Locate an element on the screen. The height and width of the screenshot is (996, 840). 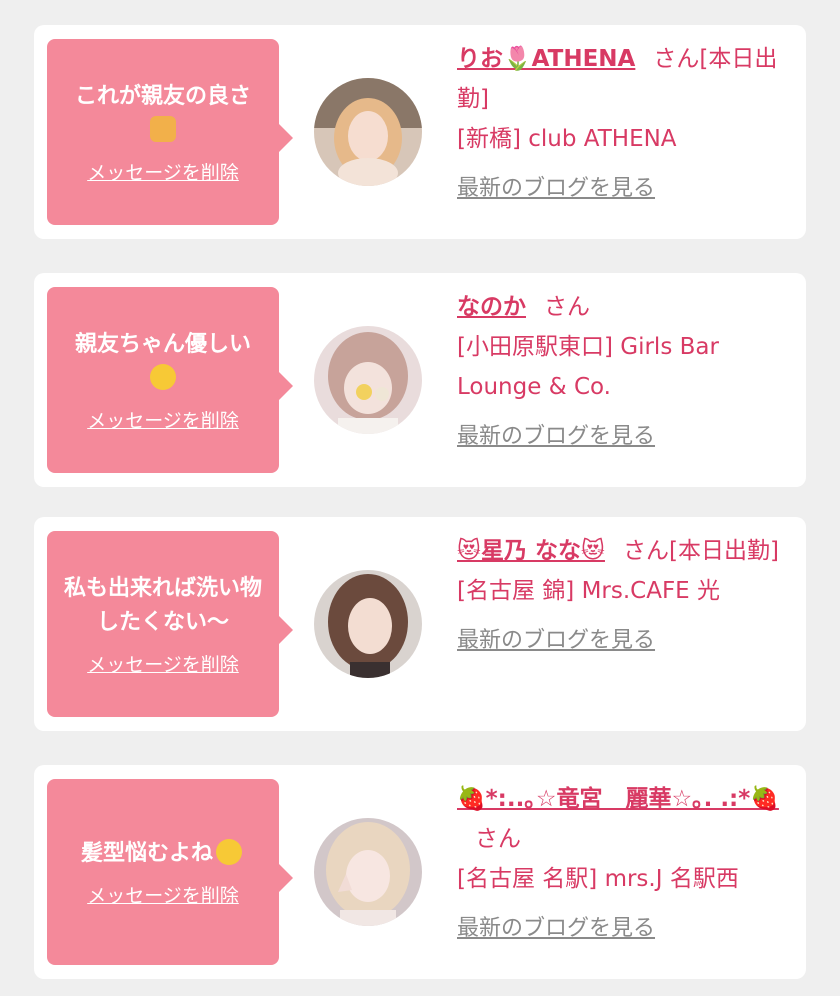
message-content: 髪型悩むよね is located at coordinates (146, 853).